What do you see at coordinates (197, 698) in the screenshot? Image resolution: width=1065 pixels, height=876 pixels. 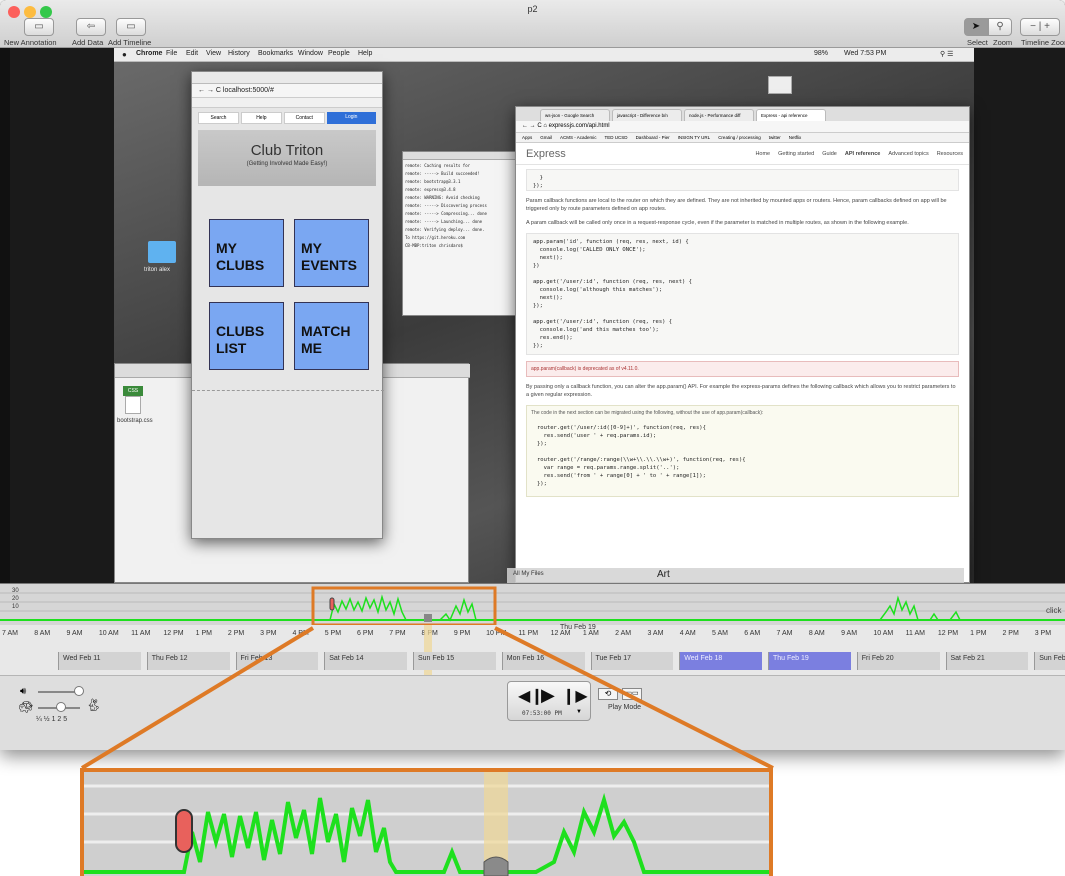 I see `callout-line-left` at bounding box center [197, 698].